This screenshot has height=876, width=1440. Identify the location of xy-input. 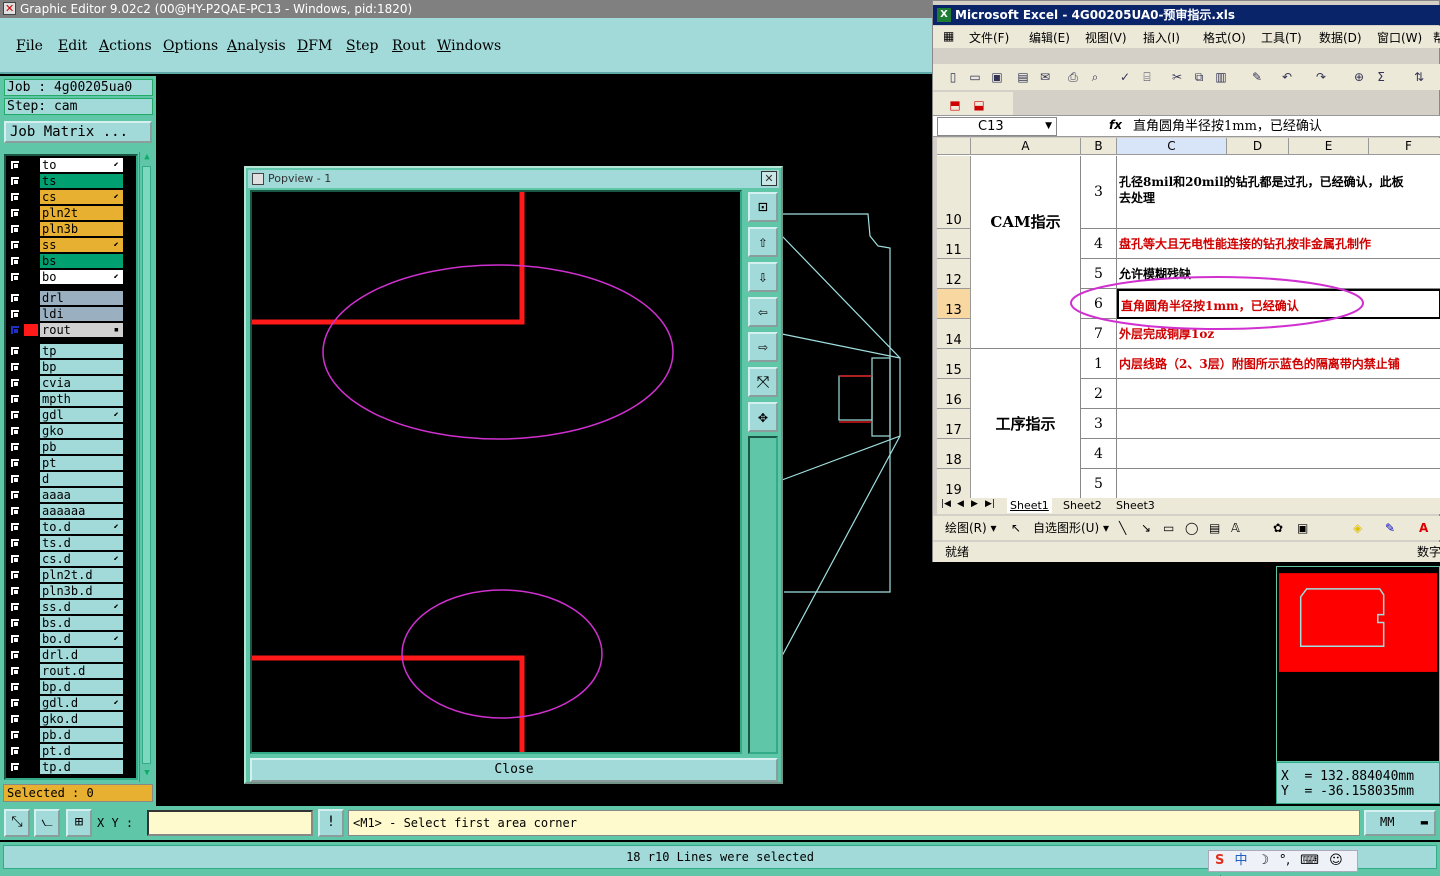
(230, 823).